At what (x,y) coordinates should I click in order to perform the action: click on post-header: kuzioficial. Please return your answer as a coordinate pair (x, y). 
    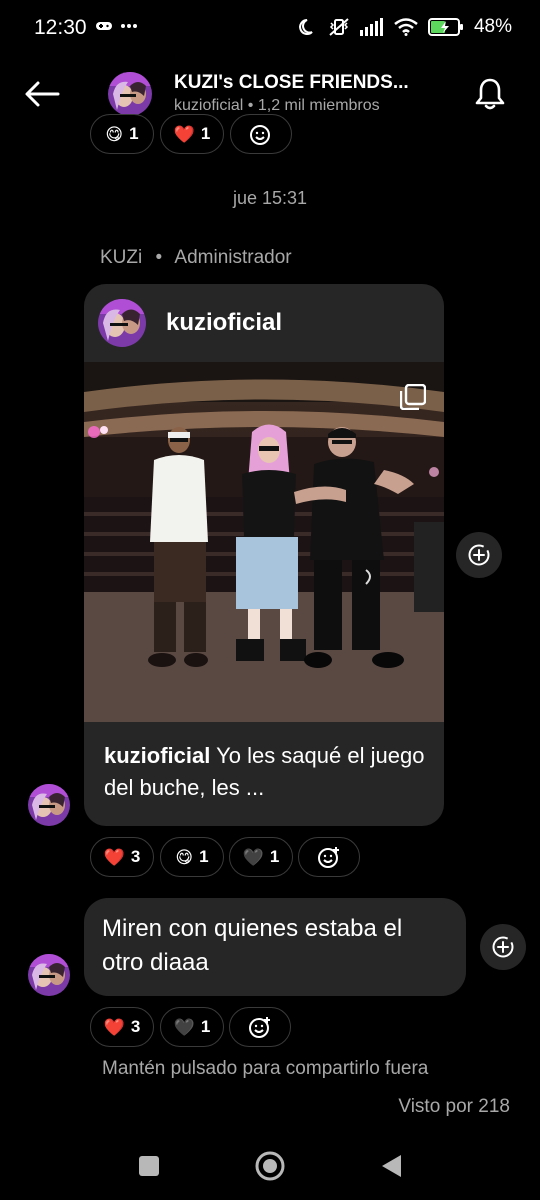
    Looking at the image, I should click on (264, 323).